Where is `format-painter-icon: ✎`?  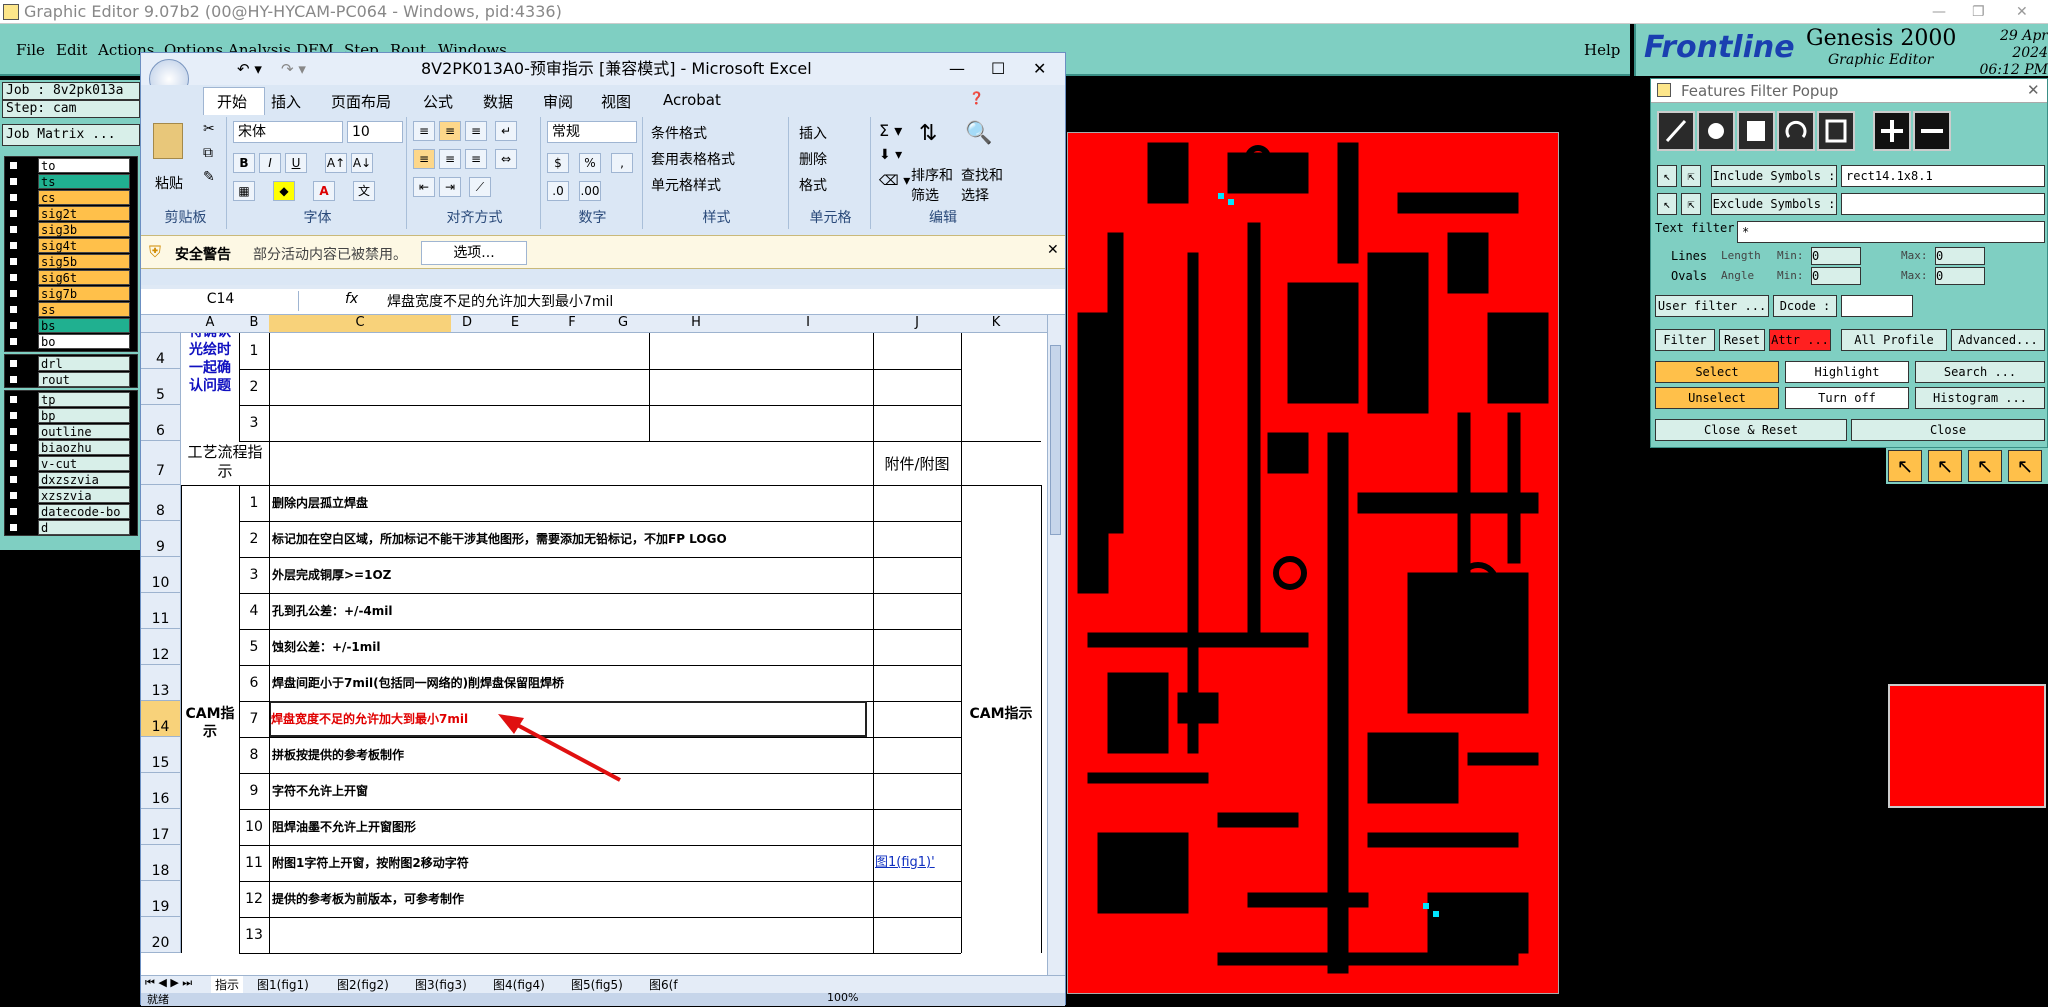 format-painter-icon: ✎ is located at coordinates (209, 177).